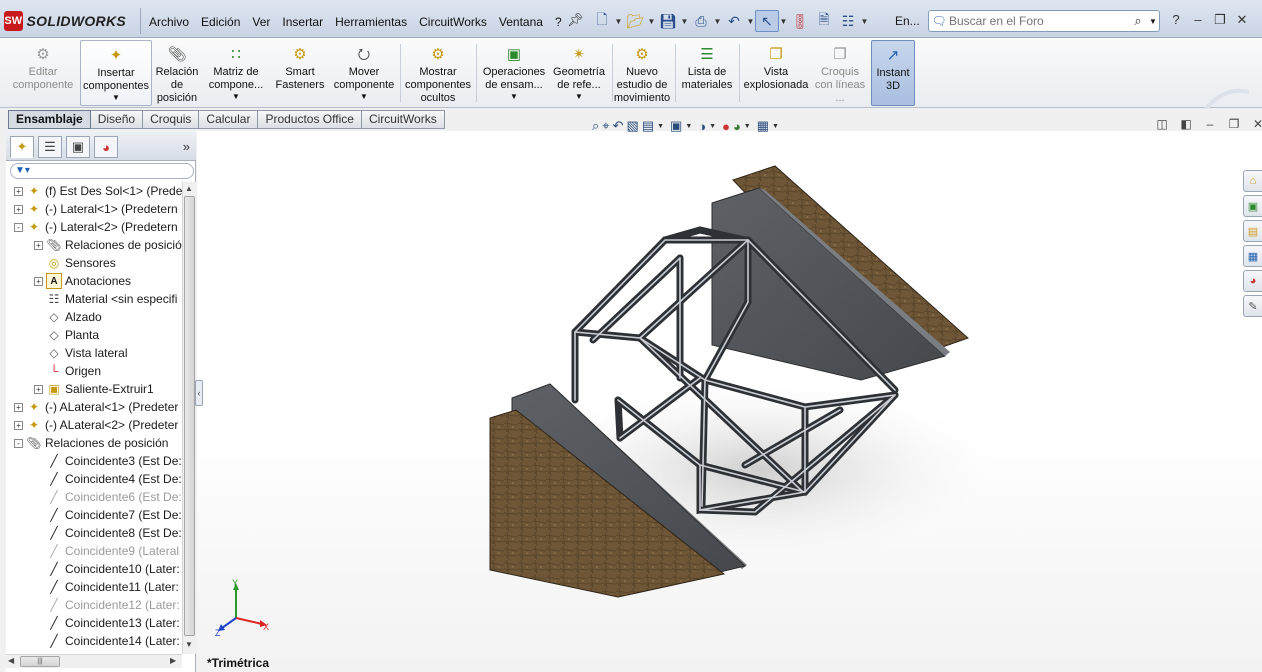  Describe the element at coordinates (438, 73) in the screenshot. I see `show-hidden-button: ⚙ Mostrar componentes ocultos` at that location.